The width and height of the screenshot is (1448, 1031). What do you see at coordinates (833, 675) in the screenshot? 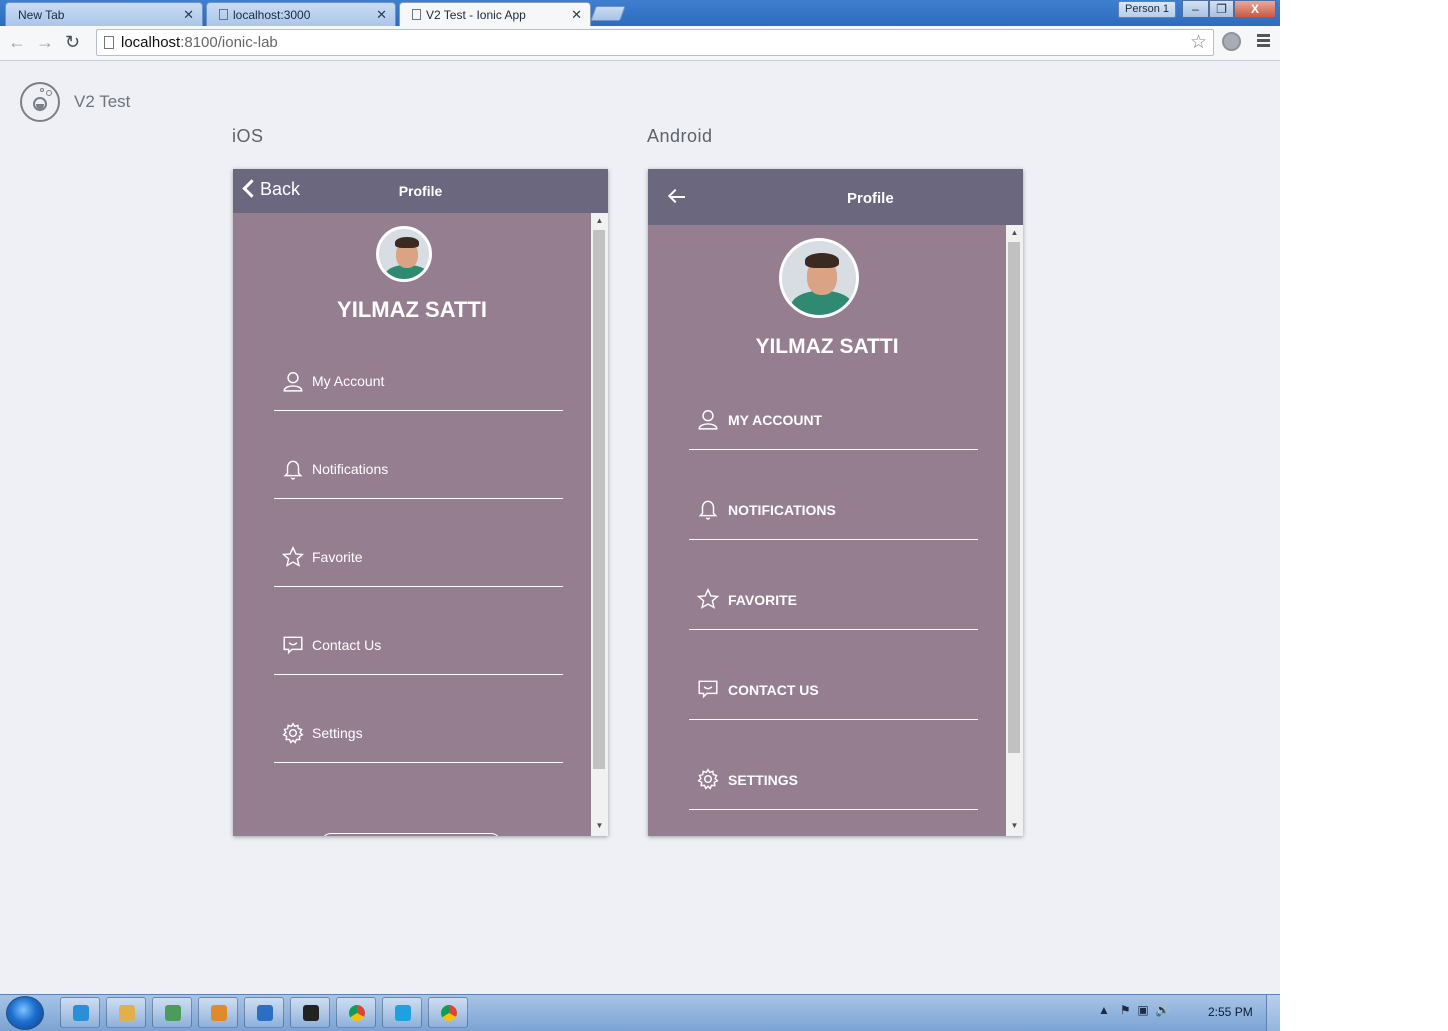
I see `menu-item: CONTACT US` at bounding box center [833, 675].